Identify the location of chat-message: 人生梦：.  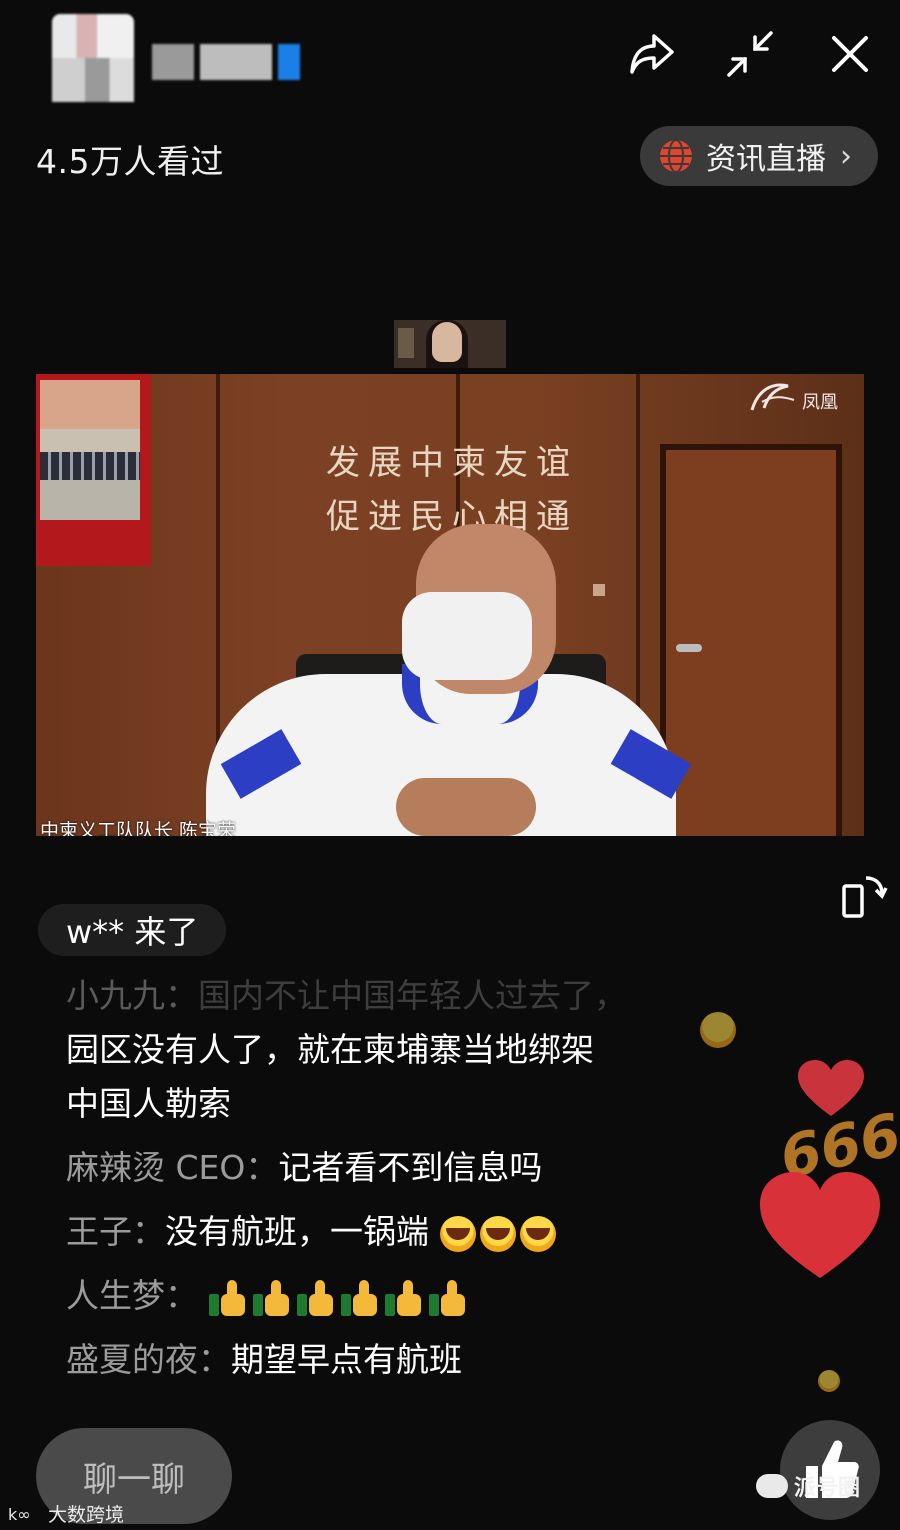
(386, 1296).